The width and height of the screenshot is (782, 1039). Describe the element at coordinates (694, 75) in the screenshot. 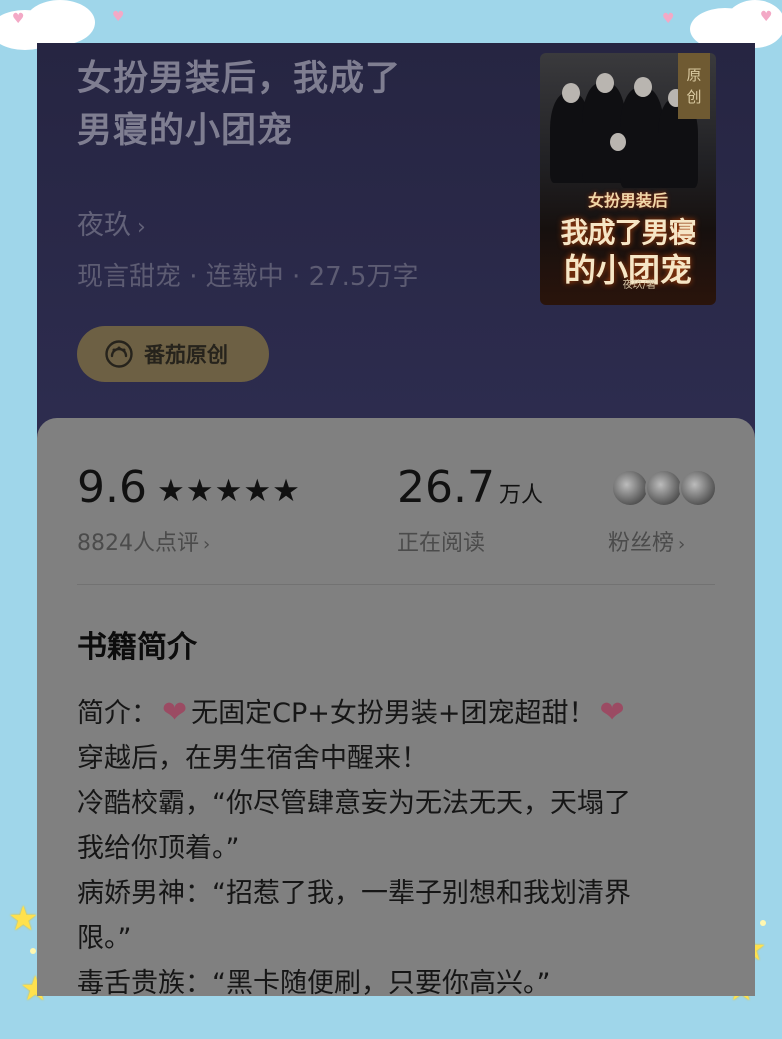

I see `badge-char: 原` at that location.